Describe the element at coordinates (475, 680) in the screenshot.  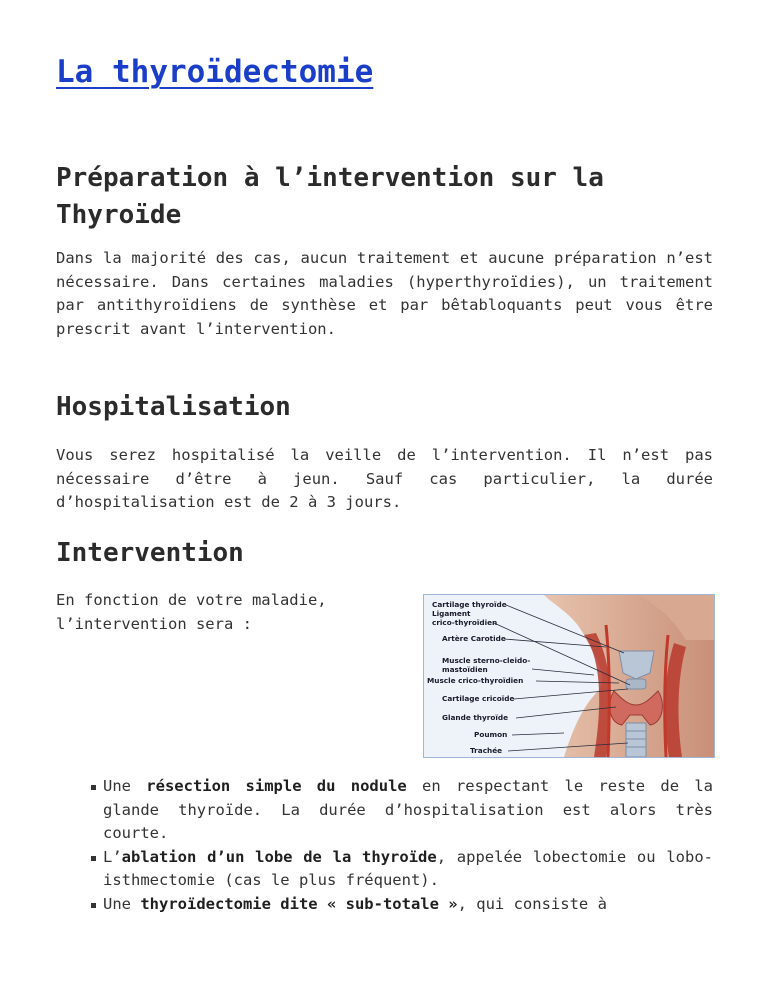
I see `label-muscle-crico: Muscle crico-thyroïdien` at that location.